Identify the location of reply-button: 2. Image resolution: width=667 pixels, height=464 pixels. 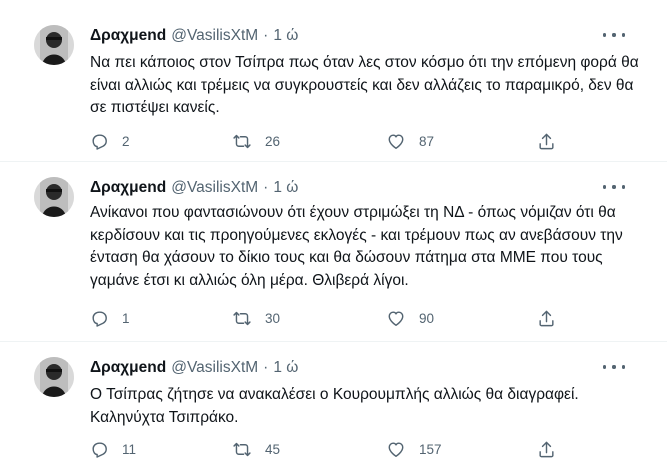
(110, 141).